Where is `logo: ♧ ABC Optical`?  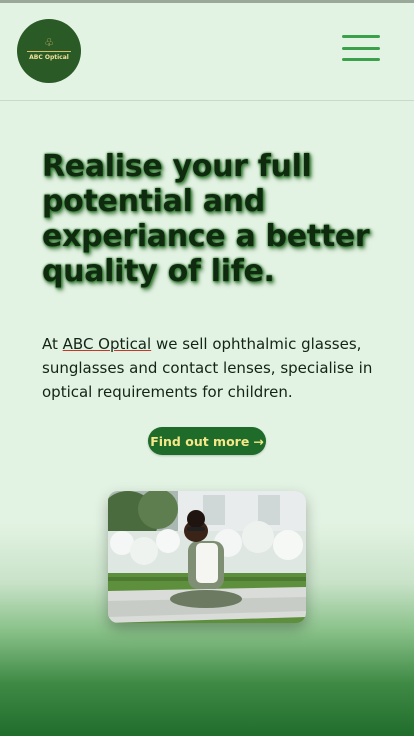 logo: ♧ ABC Optical is located at coordinates (49, 51).